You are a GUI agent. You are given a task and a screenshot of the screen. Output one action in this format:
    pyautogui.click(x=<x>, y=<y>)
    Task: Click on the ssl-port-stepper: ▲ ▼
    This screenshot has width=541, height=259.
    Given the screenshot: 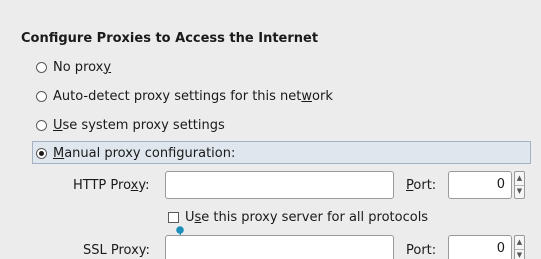 What is the action you would take?
    pyautogui.click(x=519, y=247)
    